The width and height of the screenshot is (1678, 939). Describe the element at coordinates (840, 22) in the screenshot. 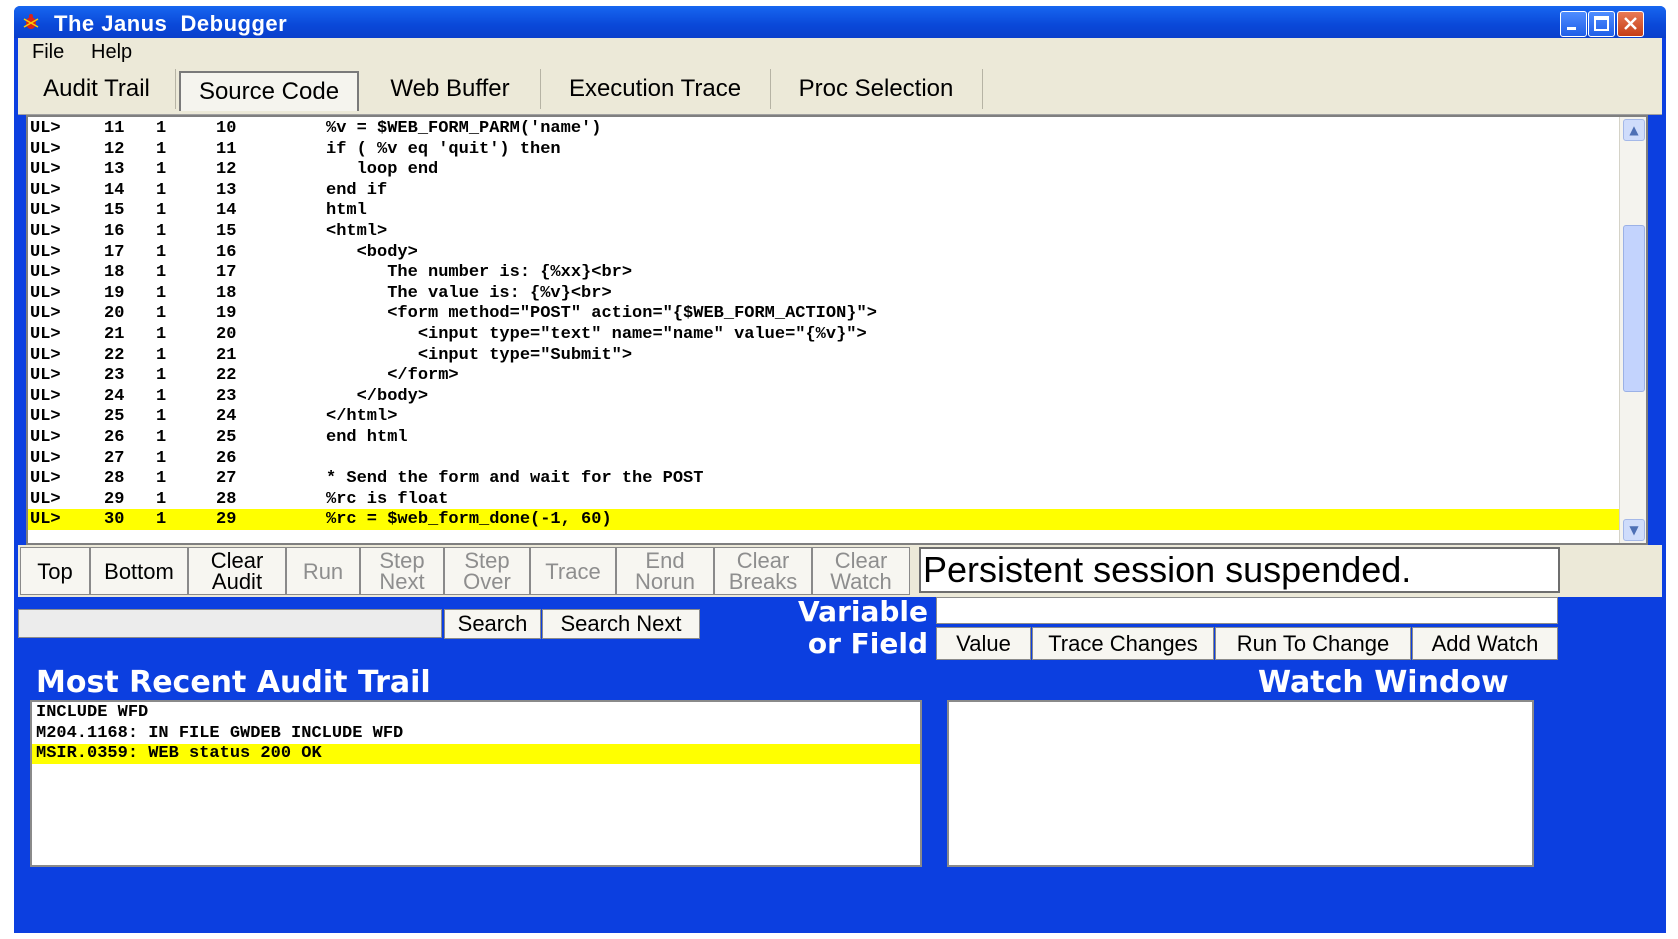

I see `title-bar: The Janus Debugger` at that location.